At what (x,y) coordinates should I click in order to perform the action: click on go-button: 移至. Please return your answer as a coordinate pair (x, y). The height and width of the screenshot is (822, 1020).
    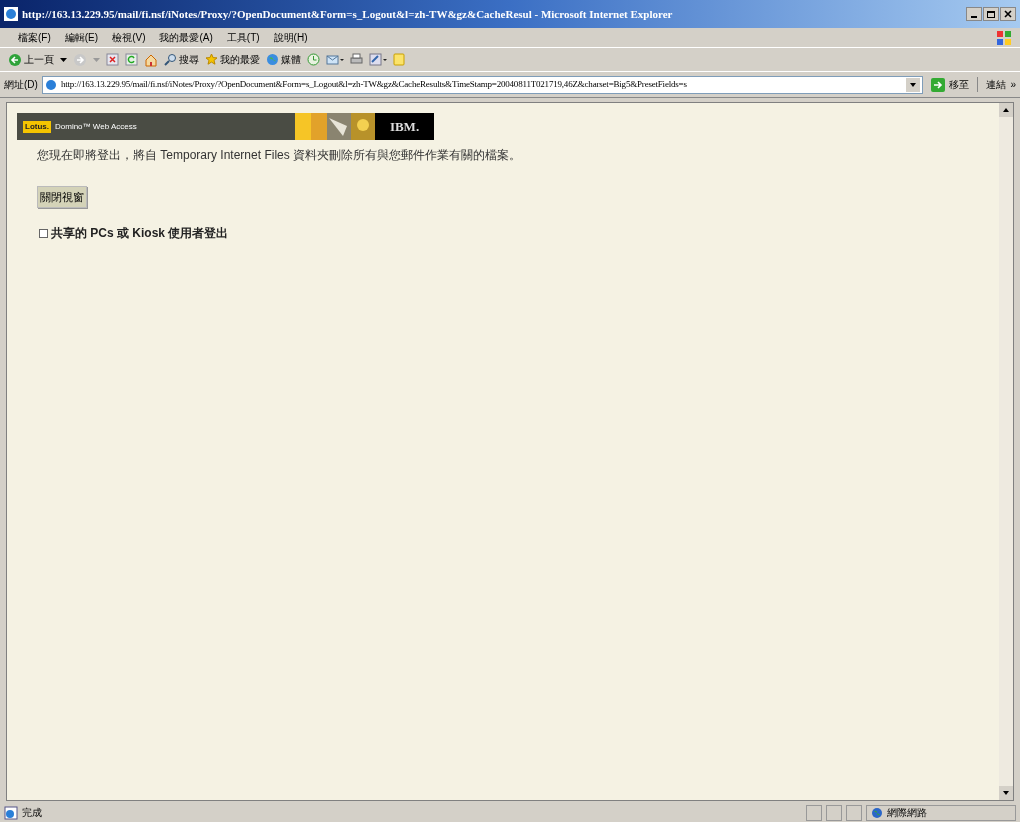
    Looking at the image, I should click on (950, 84).